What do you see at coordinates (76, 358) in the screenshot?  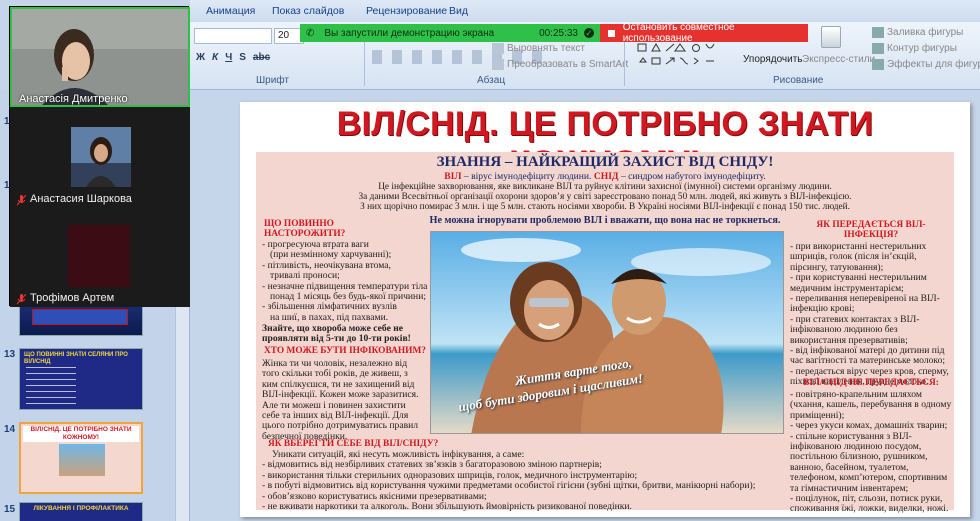 I see `thumb-13-text: ЩО ПОВИННІ ЗНАТИ СЕЛЯНИ ПРО ВІЛ/СНІД` at bounding box center [76, 358].